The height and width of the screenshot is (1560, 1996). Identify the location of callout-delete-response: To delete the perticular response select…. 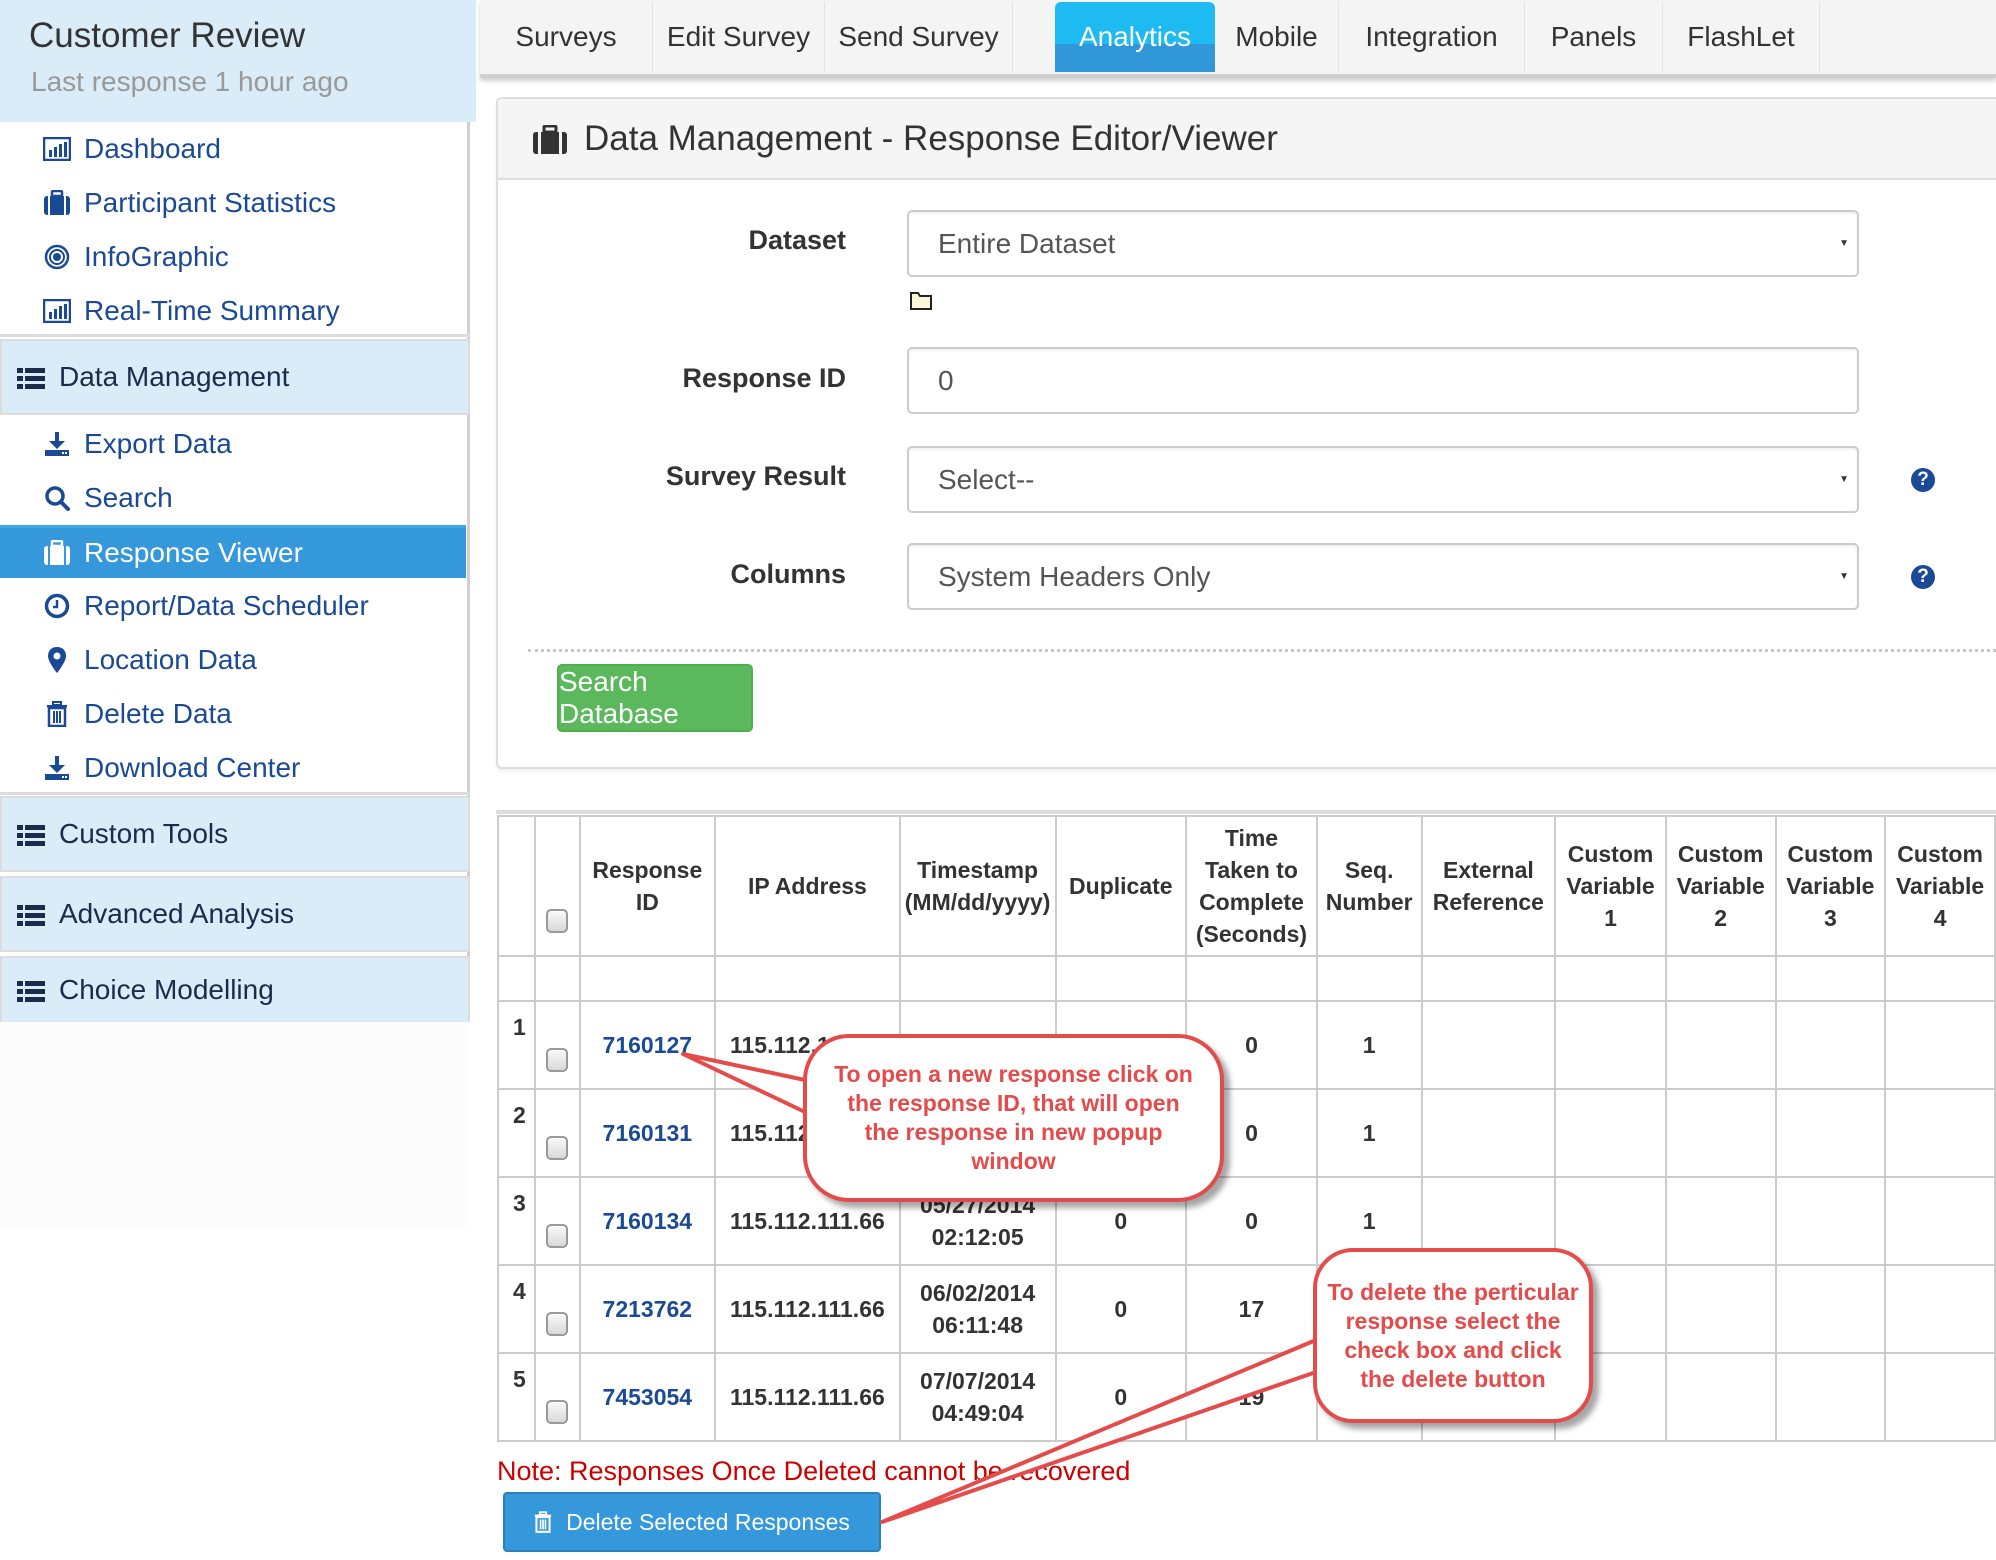
(1453, 1335).